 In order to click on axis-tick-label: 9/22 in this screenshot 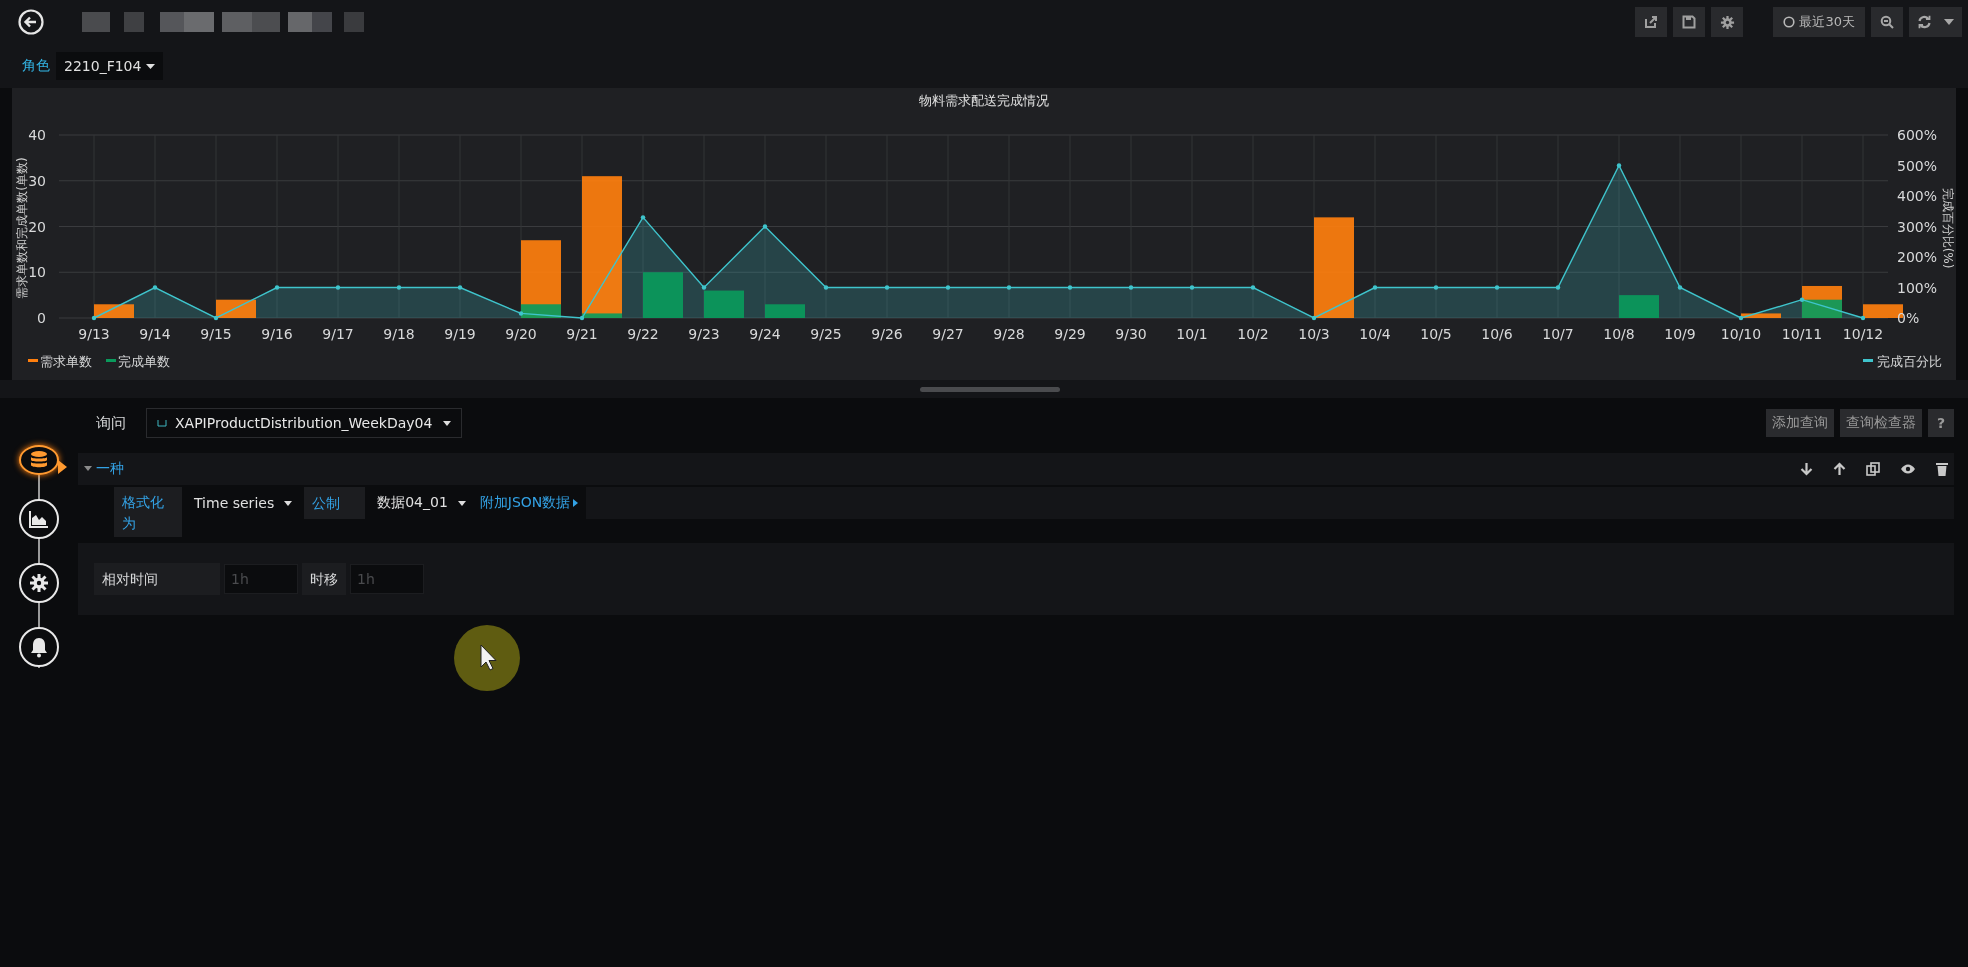, I will do `click(643, 334)`.